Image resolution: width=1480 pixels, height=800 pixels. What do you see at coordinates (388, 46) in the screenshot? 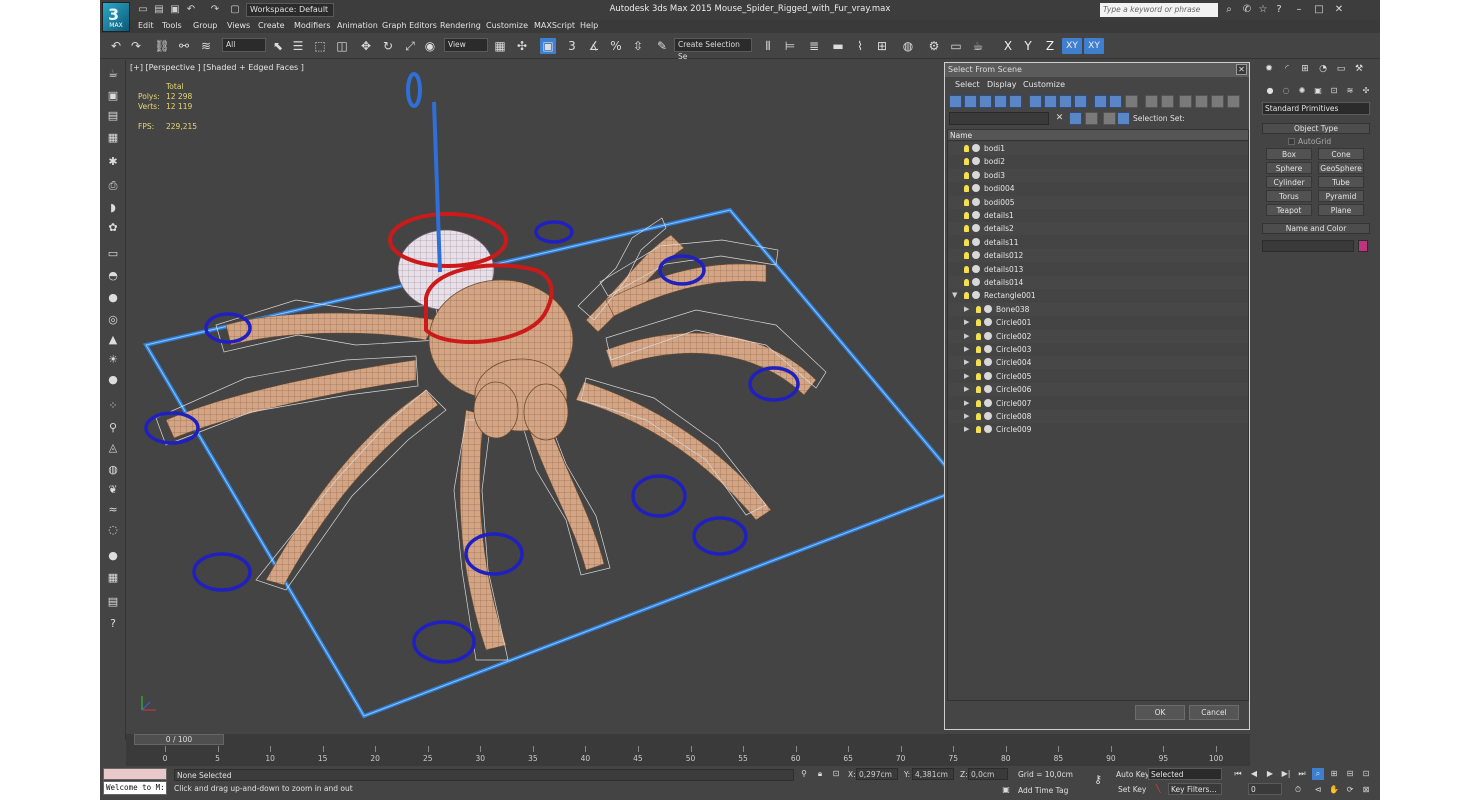
I see `rotate-icon: ↻` at bounding box center [388, 46].